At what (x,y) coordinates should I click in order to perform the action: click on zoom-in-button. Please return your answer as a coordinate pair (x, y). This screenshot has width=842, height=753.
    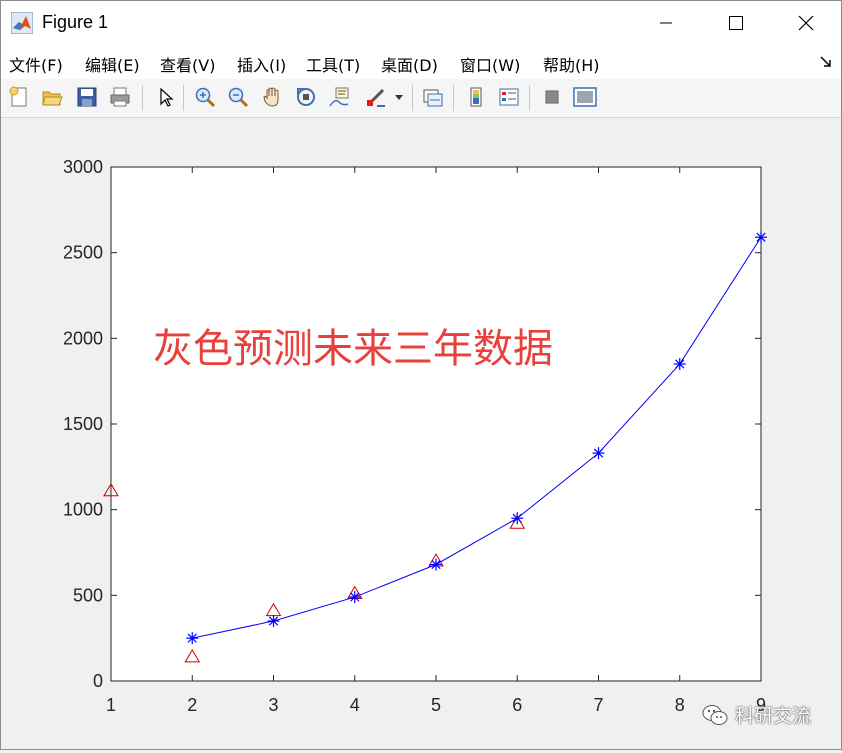
    Looking at the image, I should click on (205, 97).